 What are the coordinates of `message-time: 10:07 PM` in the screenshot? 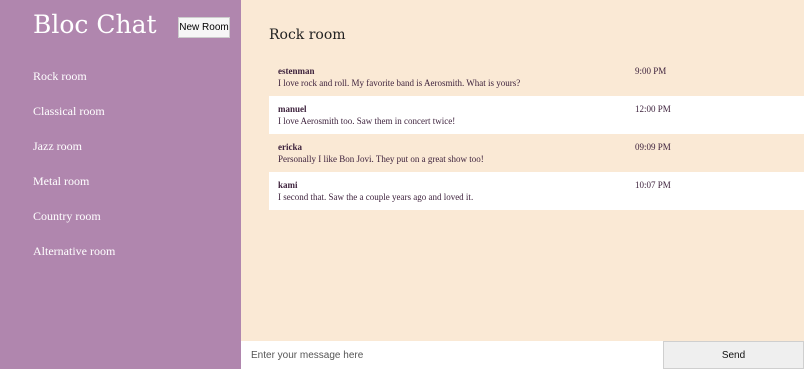 It's located at (653, 185).